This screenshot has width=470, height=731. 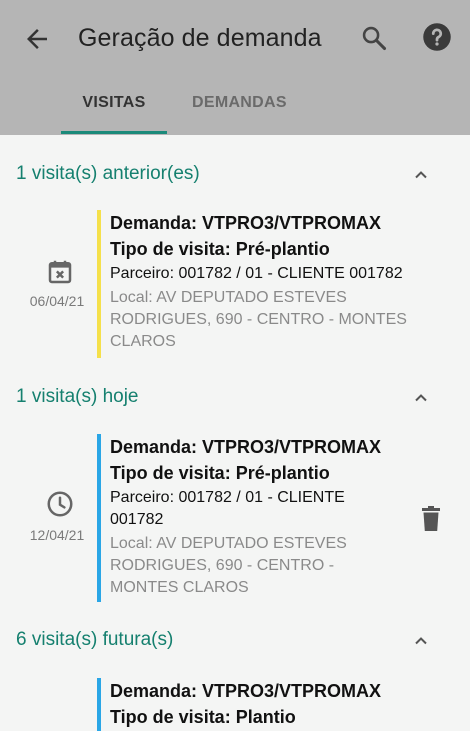 I want to click on arrow-left-icon, so click(x=37, y=39).